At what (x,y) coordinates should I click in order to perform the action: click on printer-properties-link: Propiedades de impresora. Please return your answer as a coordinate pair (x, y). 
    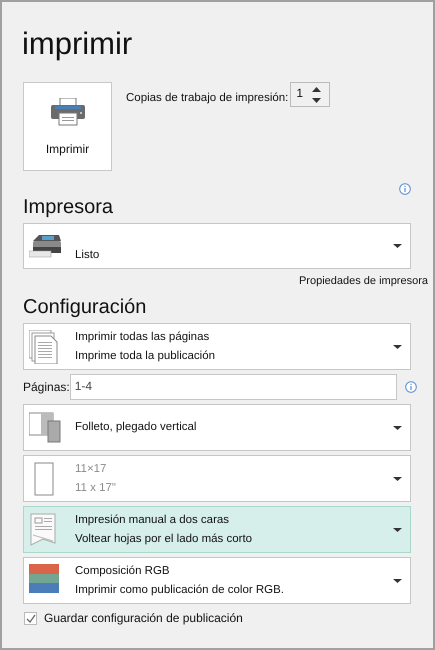
    Looking at the image, I should click on (363, 281).